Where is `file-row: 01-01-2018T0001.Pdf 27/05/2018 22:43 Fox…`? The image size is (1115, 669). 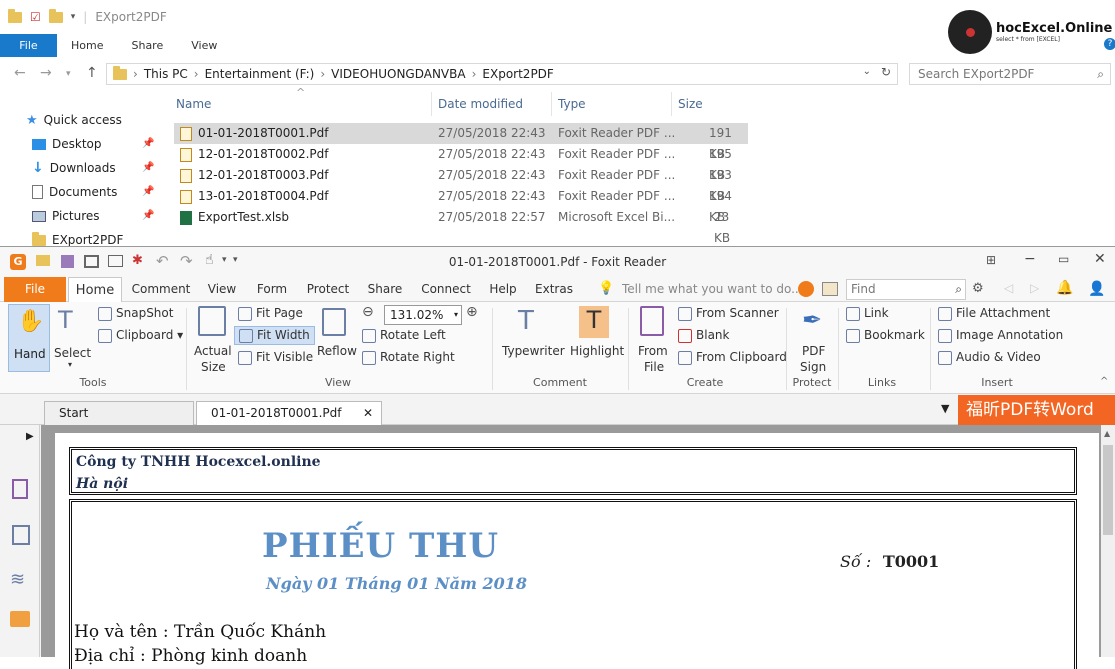 file-row: 01-01-2018T0001.Pdf 27/05/2018 22:43 Fox… is located at coordinates (461, 142).